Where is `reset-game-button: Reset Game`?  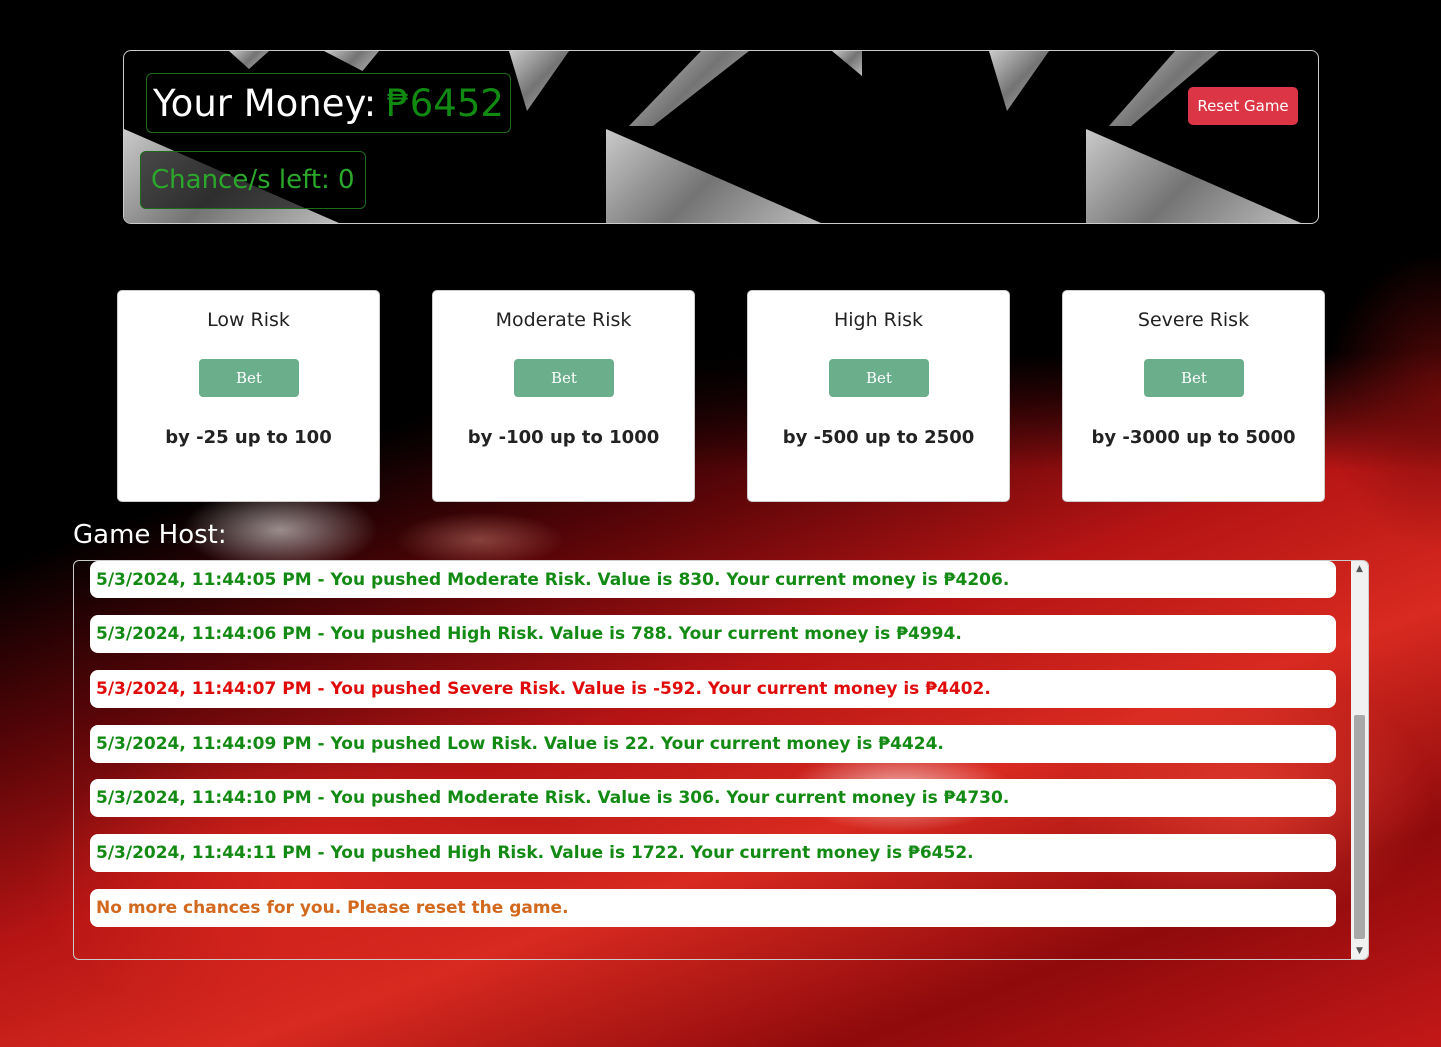 reset-game-button: Reset Game is located at coordinates (1243, 106).